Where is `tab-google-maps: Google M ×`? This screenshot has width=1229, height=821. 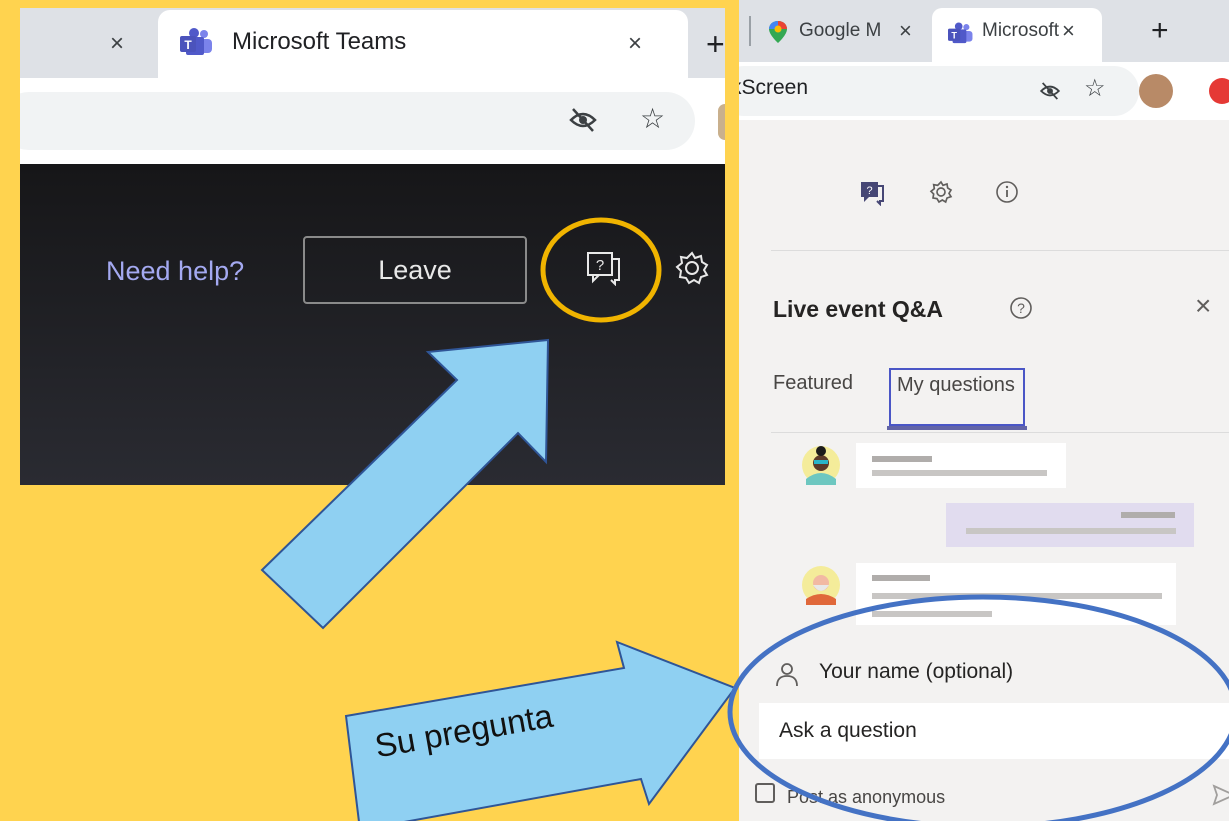
tab-google-maps: Google M × is located at coordinates (839, 33).